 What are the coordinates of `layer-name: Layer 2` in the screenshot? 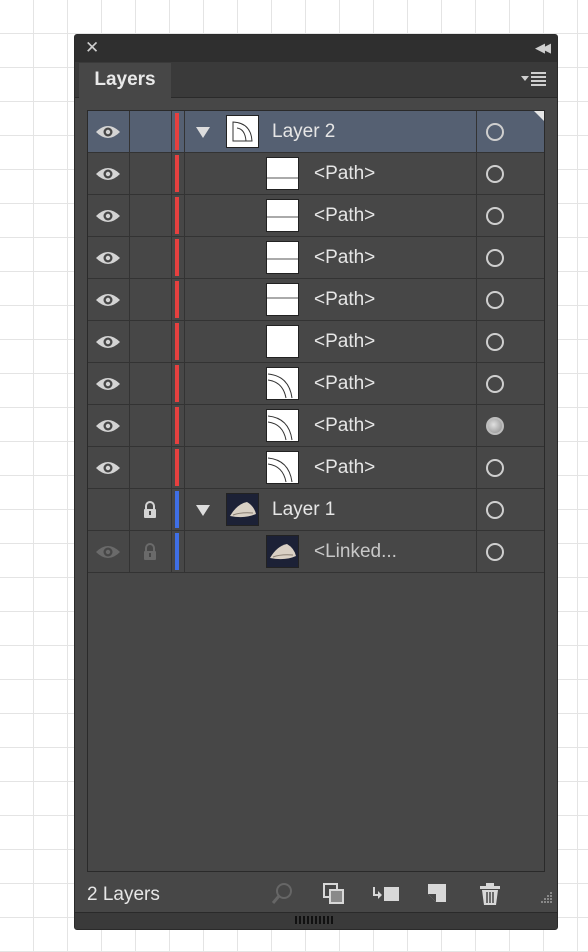 It's located at (303, 131).